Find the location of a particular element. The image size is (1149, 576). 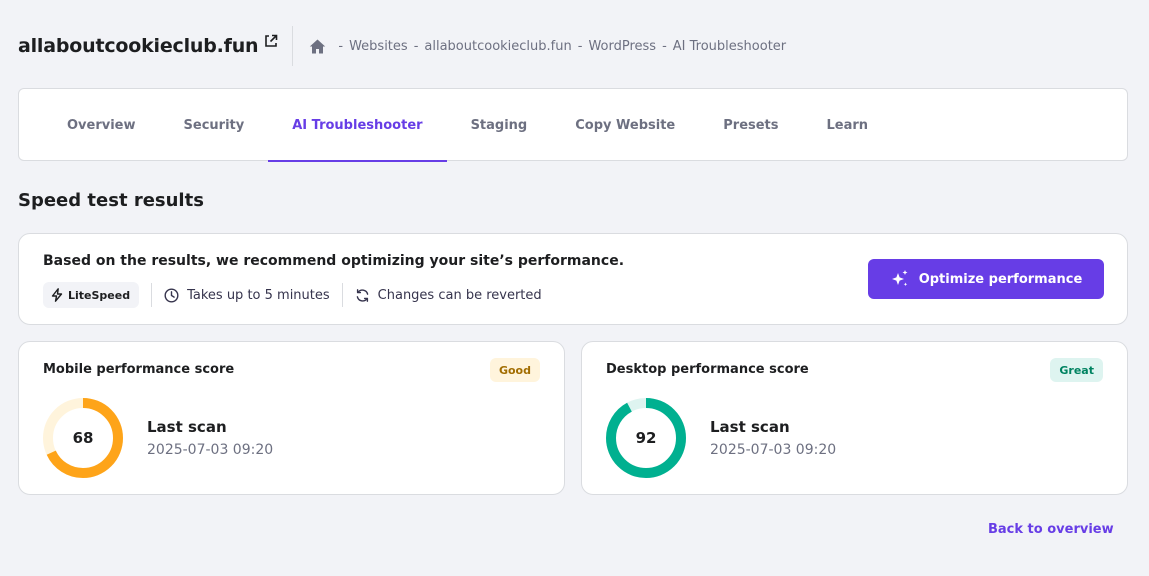

section-title: Speed test results is located at coordinates (111, 200).